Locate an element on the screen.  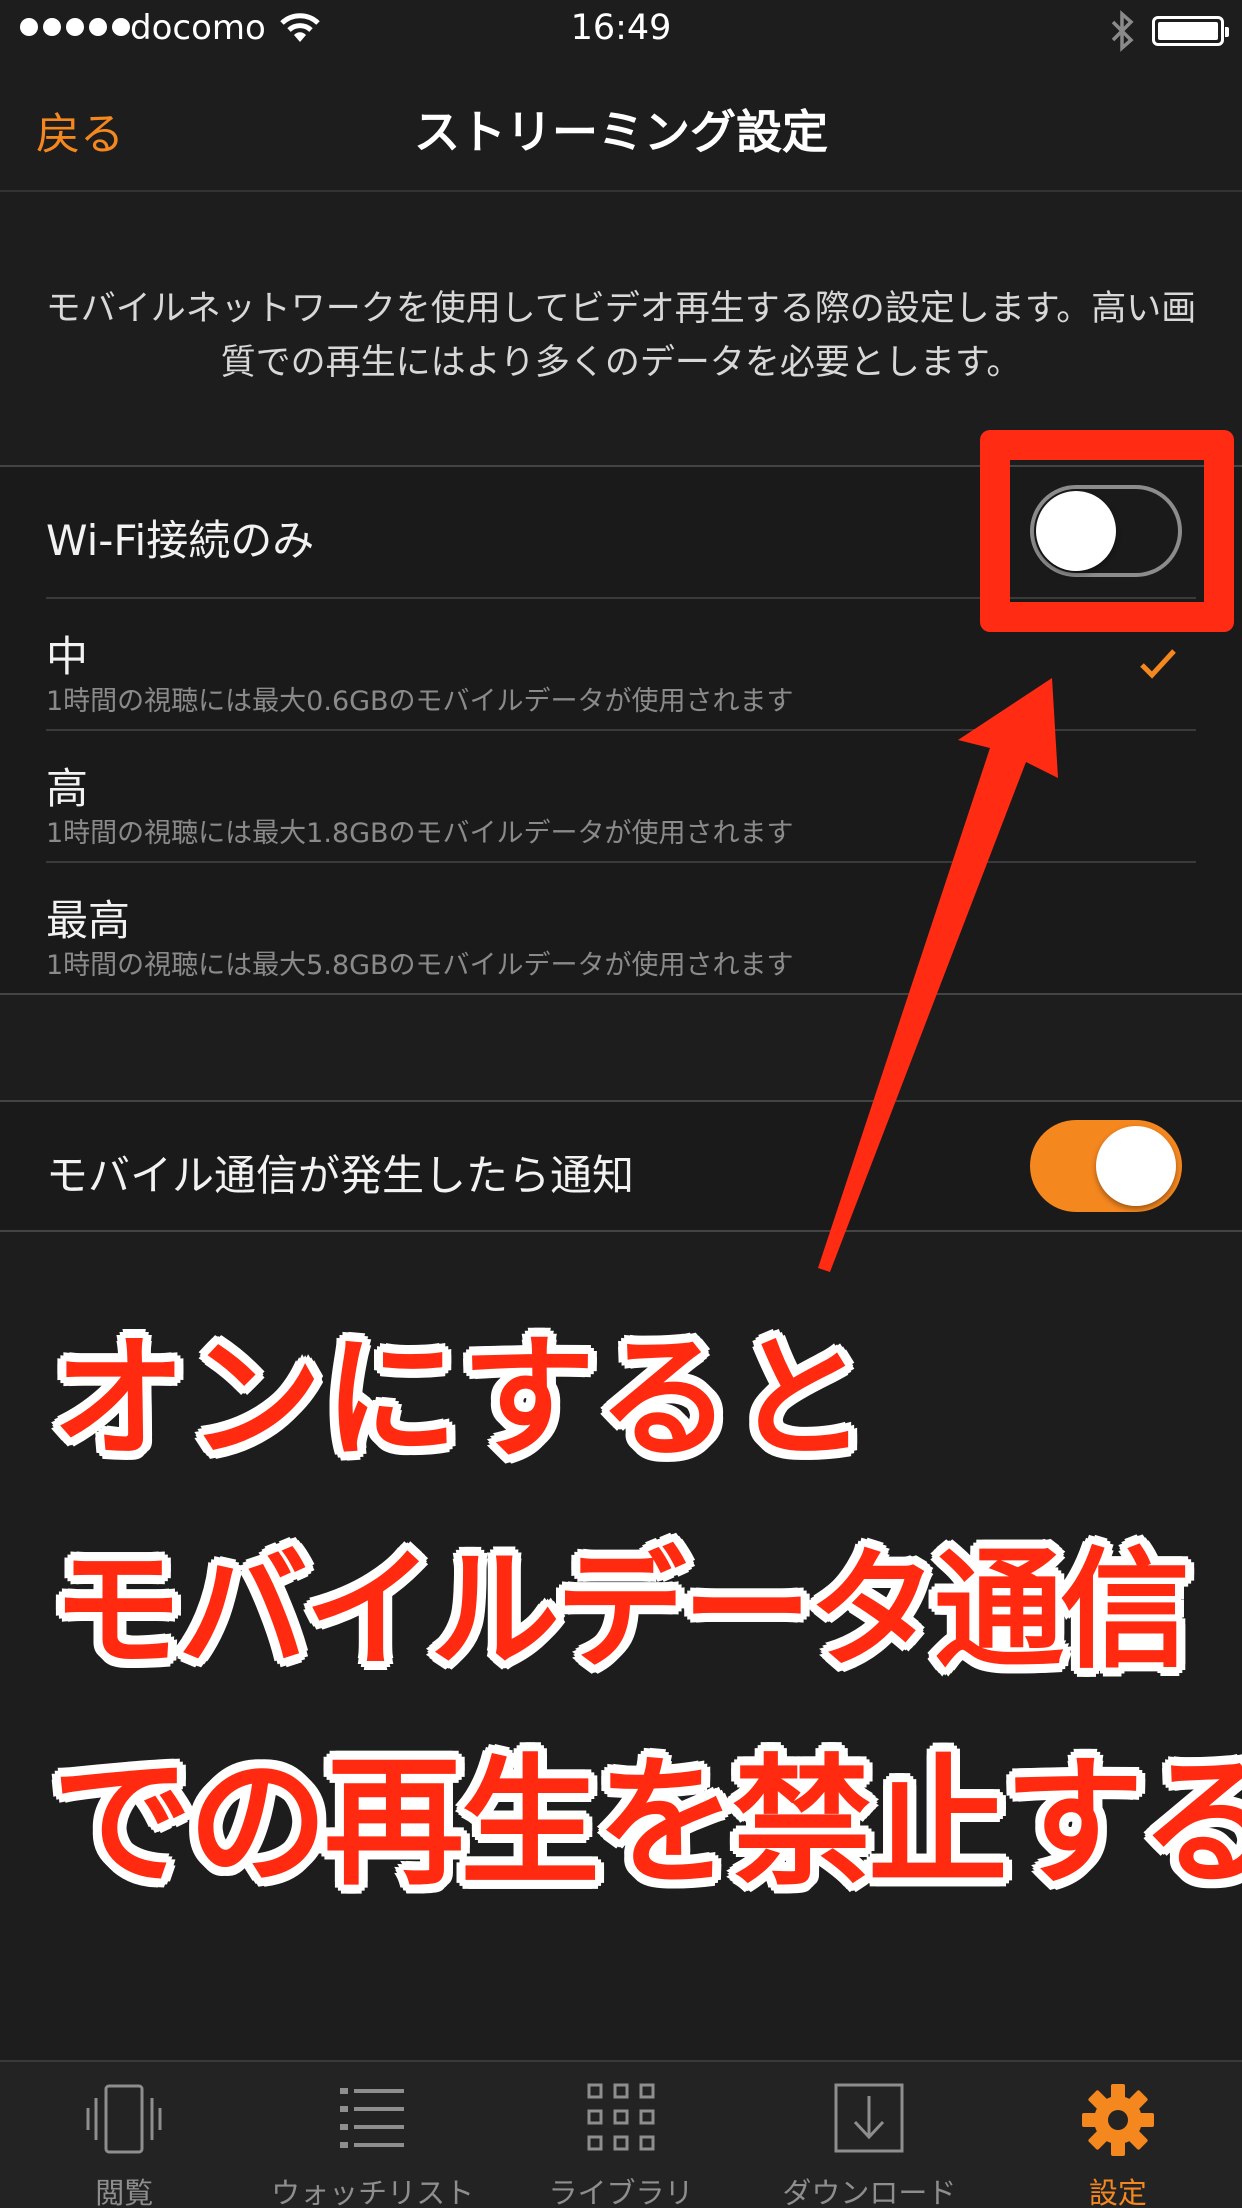
notify-row: モバイル通信が発生したら通知 is located at coordinates (621, 1167).